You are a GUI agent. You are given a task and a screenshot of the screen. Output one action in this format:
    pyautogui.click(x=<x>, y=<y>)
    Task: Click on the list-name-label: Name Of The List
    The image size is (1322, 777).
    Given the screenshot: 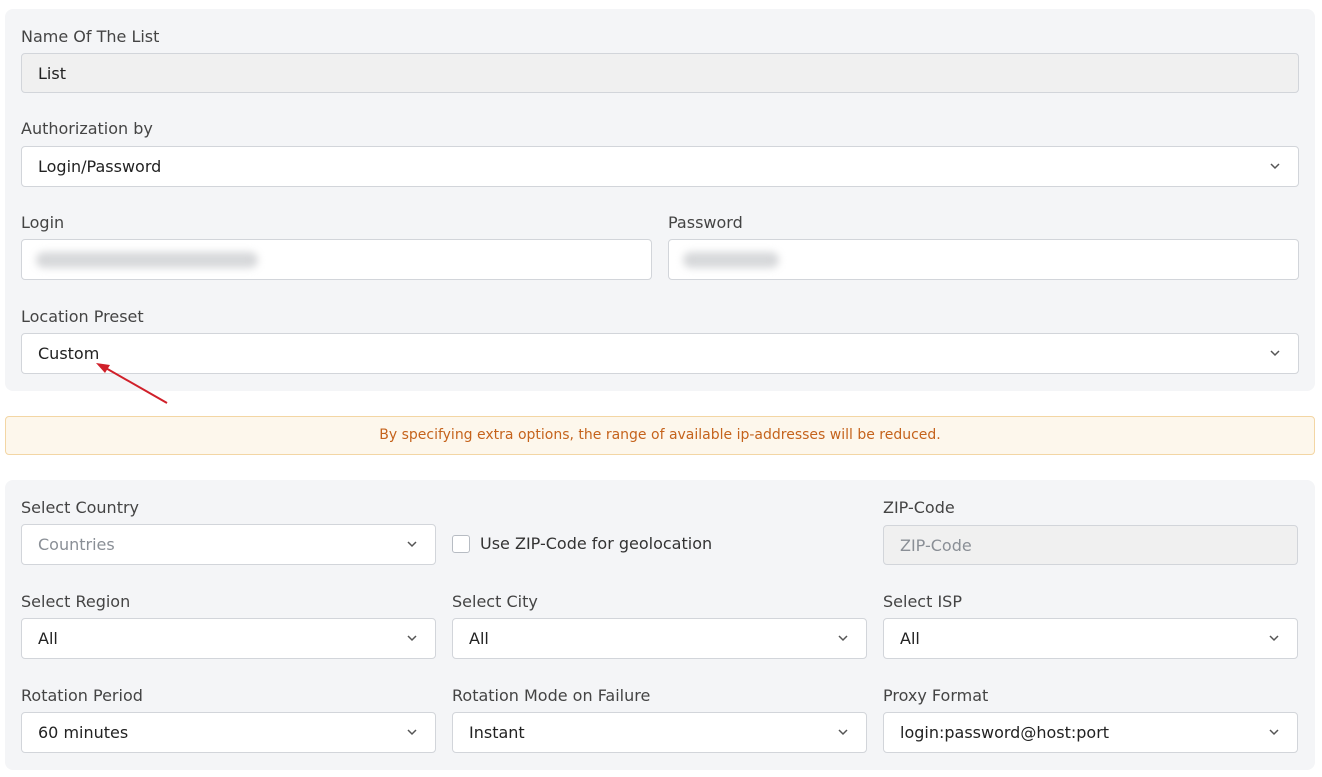 What is the action you would take?
    pyautogui.click(x=90, y=36)
    